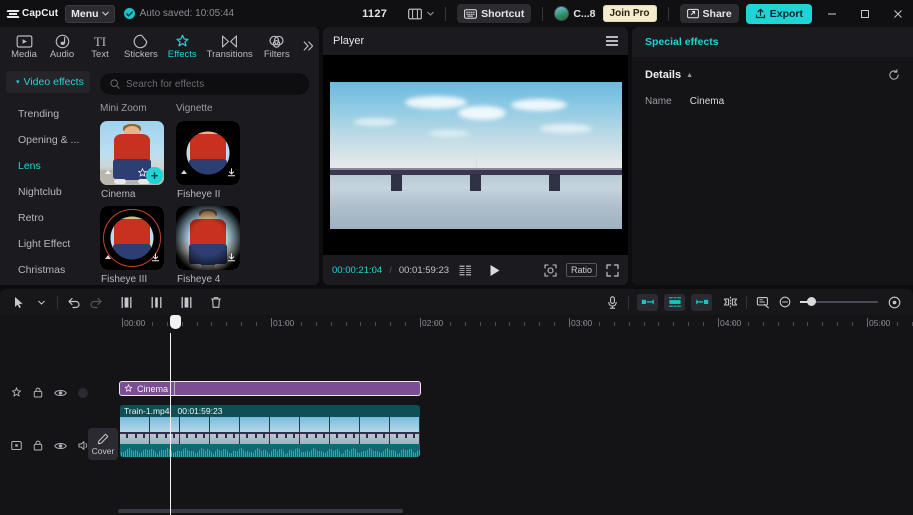 This screenshot has width=913, height=515. Describe the element at coordinates (277, 47) in the screenshot. I see `tab-filters: Filters` at that location.